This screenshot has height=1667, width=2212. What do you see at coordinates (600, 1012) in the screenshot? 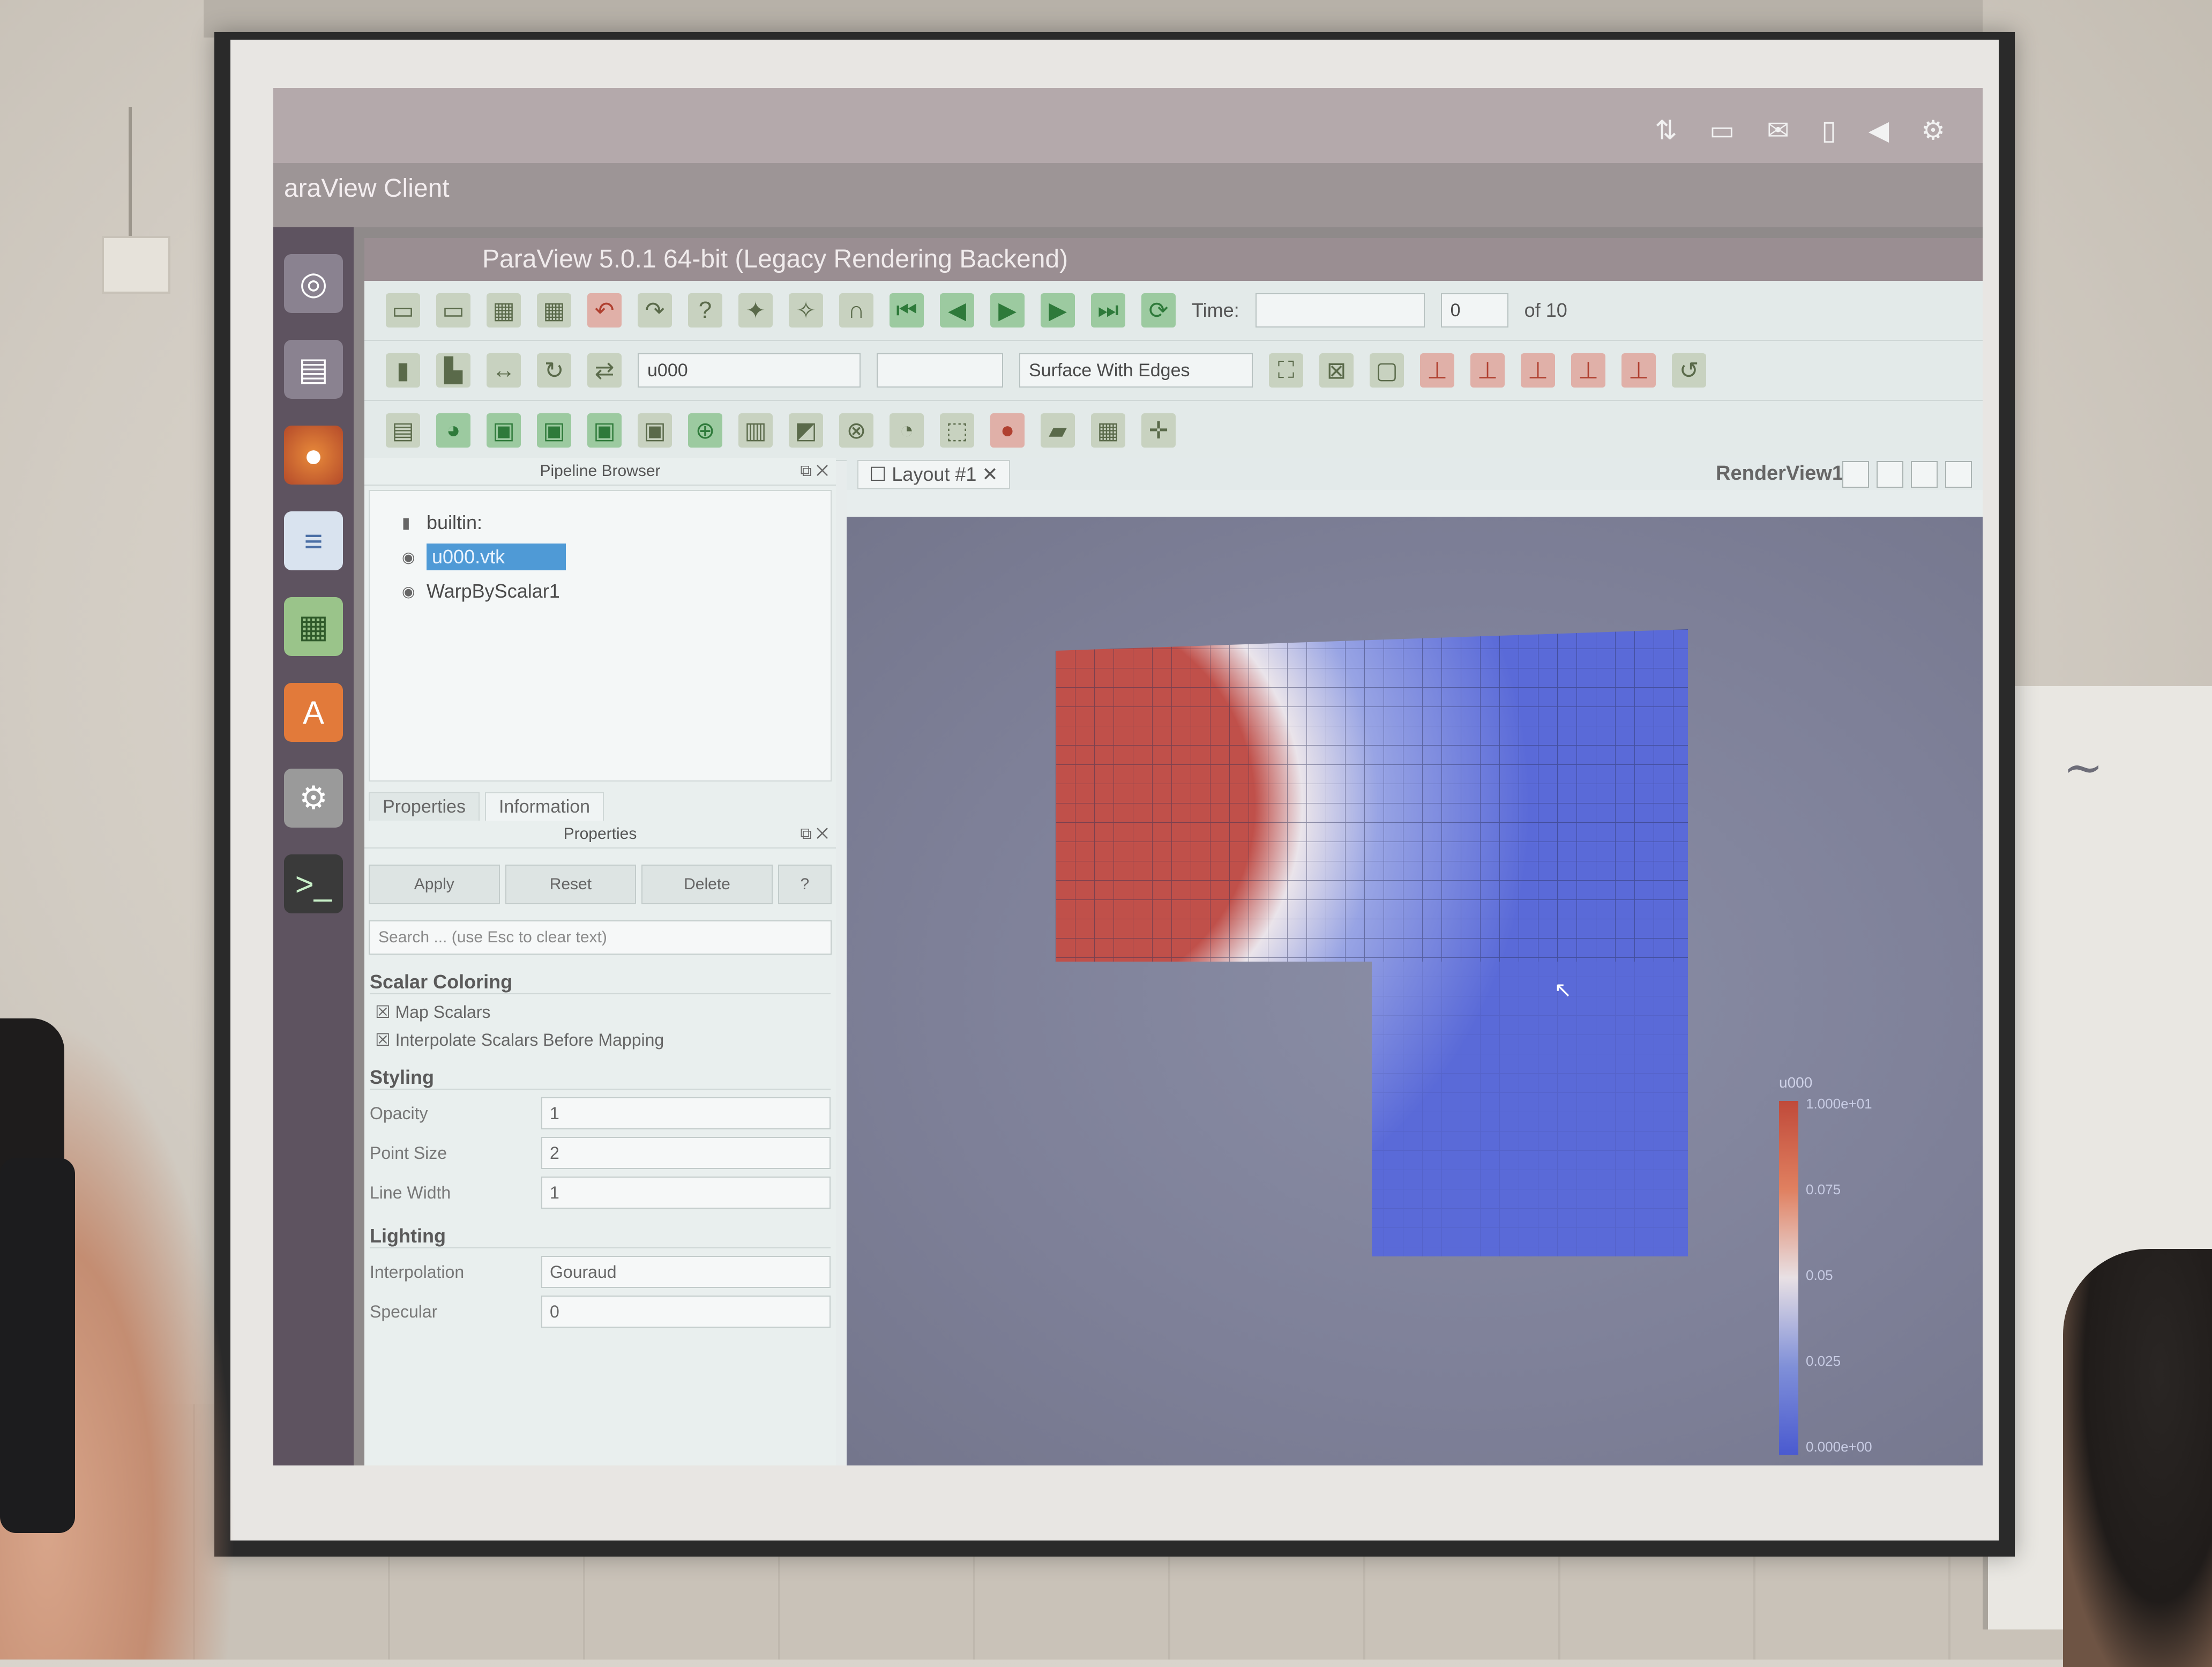
I see `map-scalars-checkbox: ☒ Map Scalars` at bounding box center [600, 1012].